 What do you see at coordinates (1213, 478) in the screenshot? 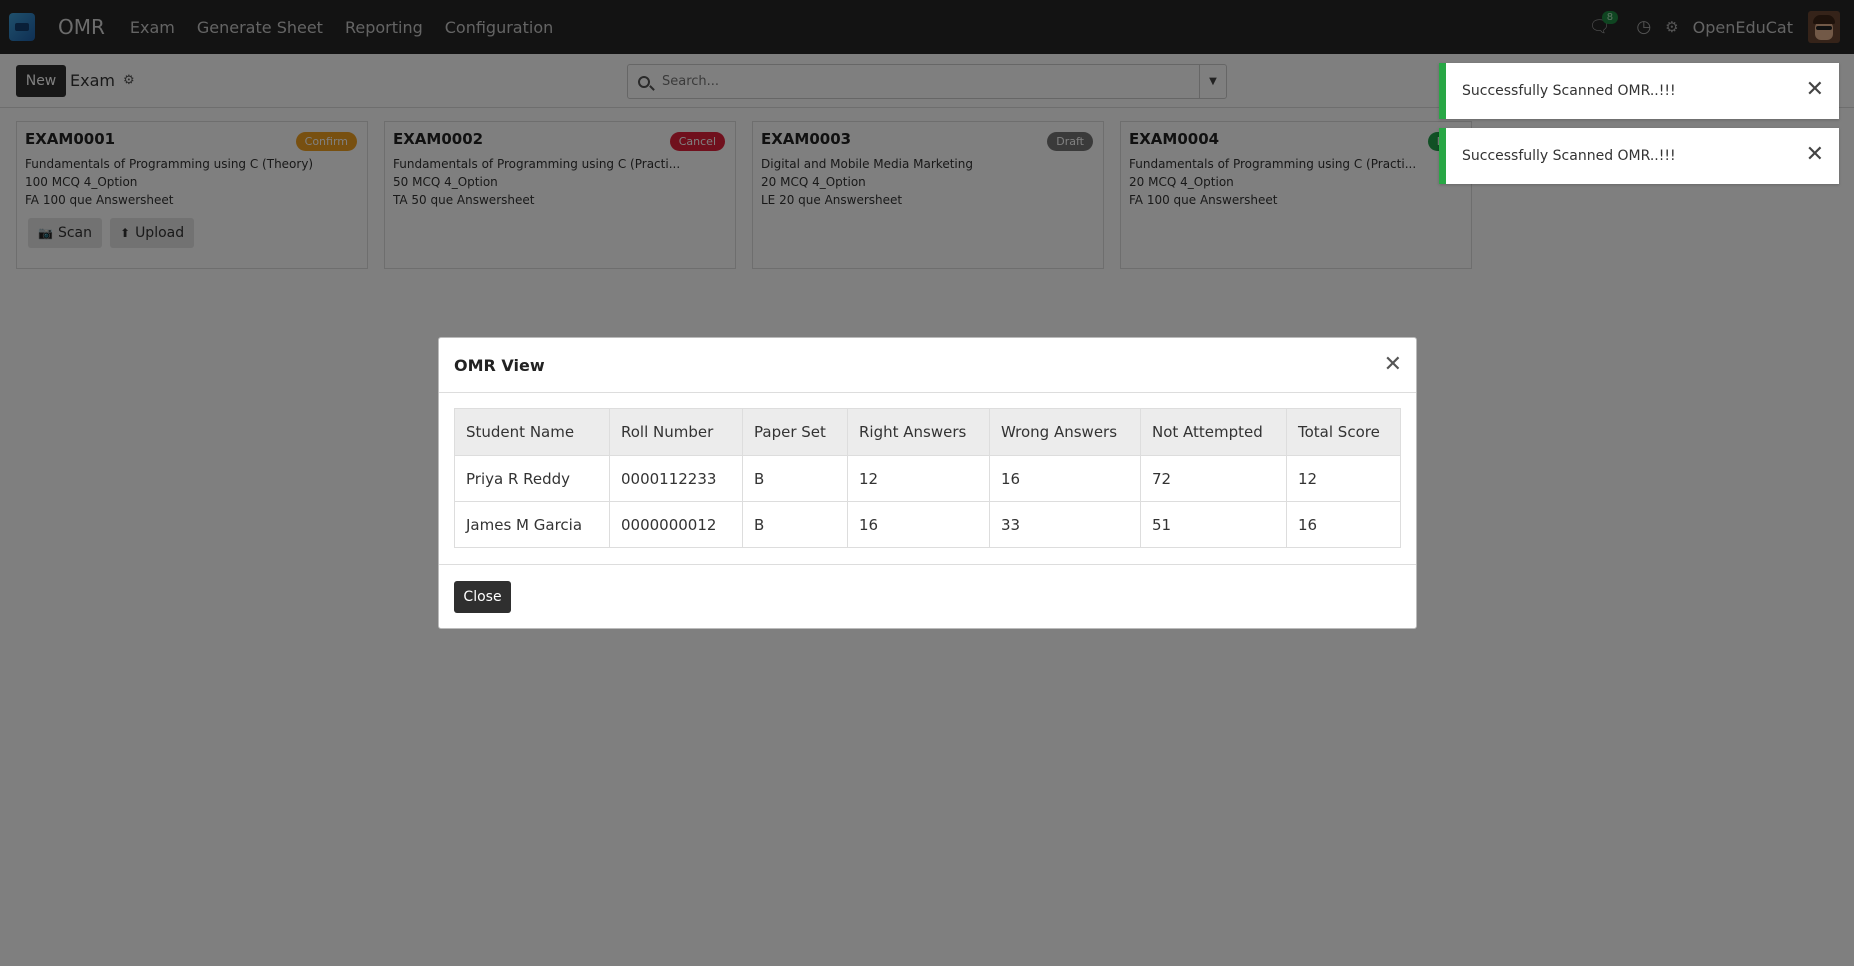
I see `not-attempted-cell: 72` at bounding box center [1213, 478].